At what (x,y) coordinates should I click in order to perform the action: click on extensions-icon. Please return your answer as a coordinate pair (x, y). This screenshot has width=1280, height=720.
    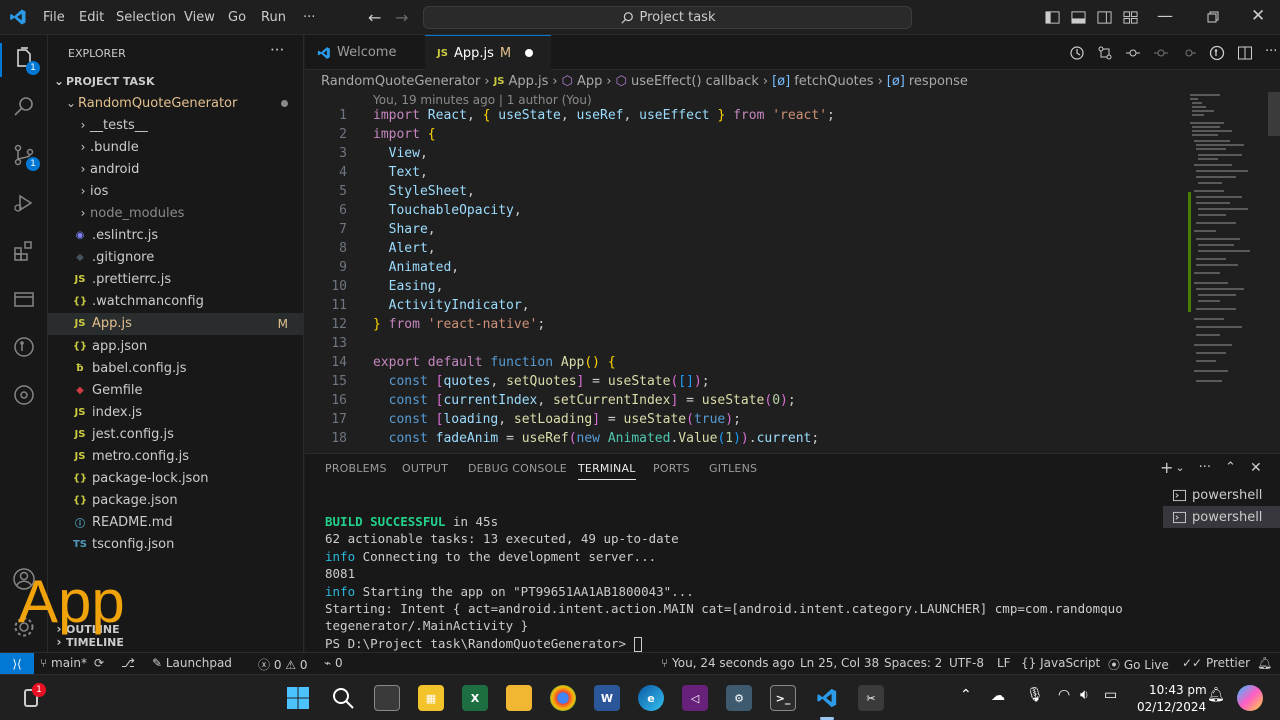
    Looking at the image, I should click on (24, 251).